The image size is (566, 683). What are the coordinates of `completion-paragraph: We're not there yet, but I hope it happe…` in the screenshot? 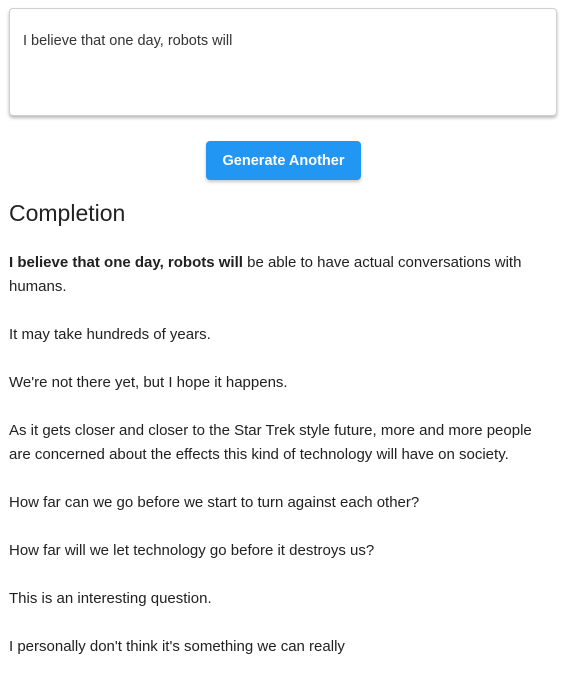 It's located at (148, 382).